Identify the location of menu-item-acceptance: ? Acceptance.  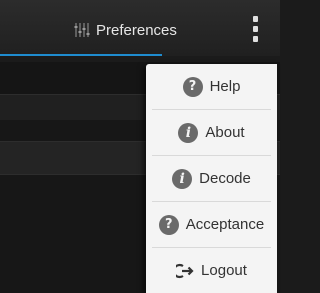
(211, 224).